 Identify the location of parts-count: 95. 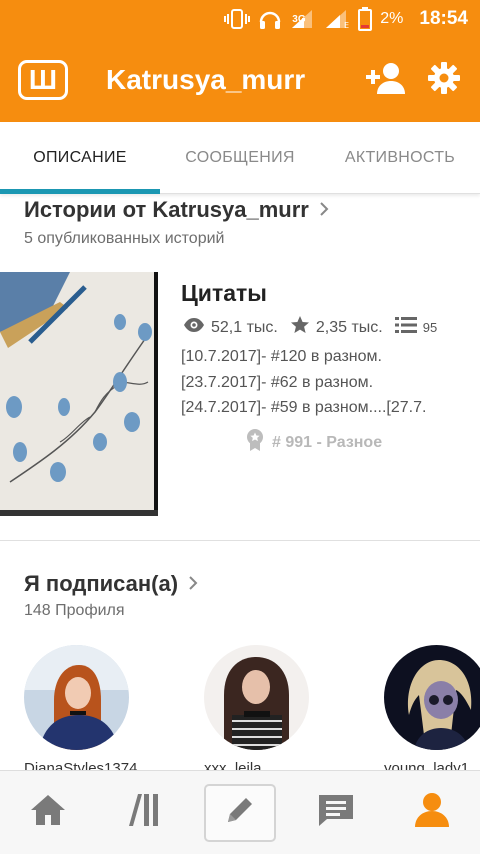
(430, 327).